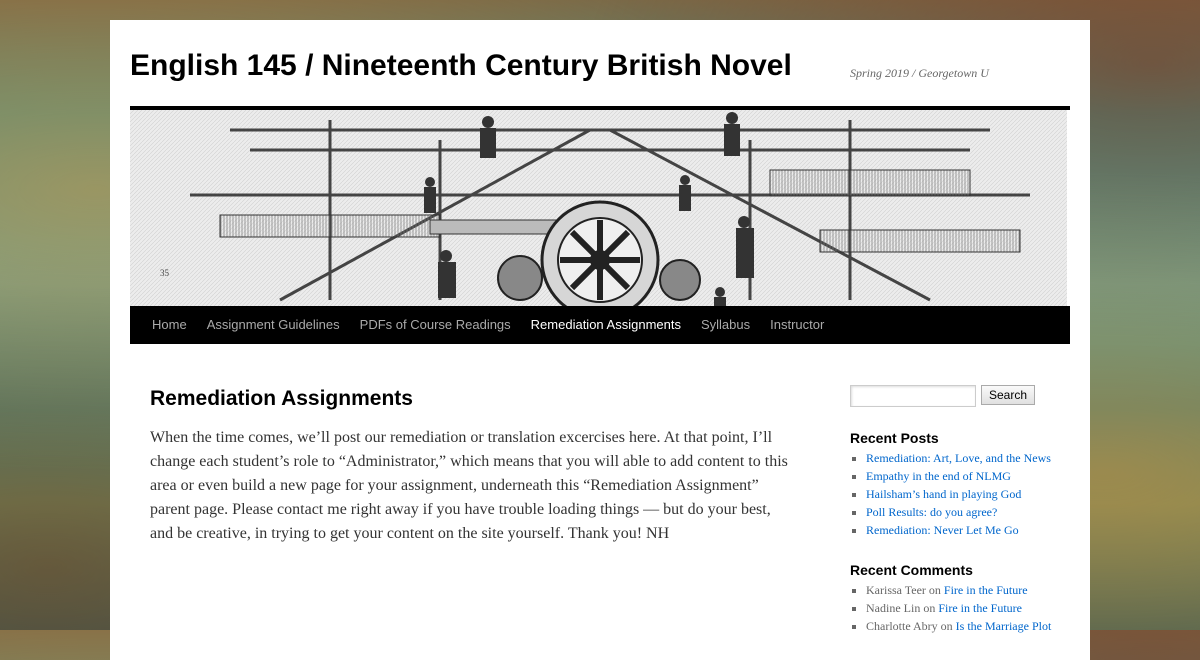 Image resolution: width=1200 pixels, height=660 pixels. What do you see at coordinates (893, 608) in the screenshot?
I see `comment-author: Nadine Lin` at bounding box center [893, 608].